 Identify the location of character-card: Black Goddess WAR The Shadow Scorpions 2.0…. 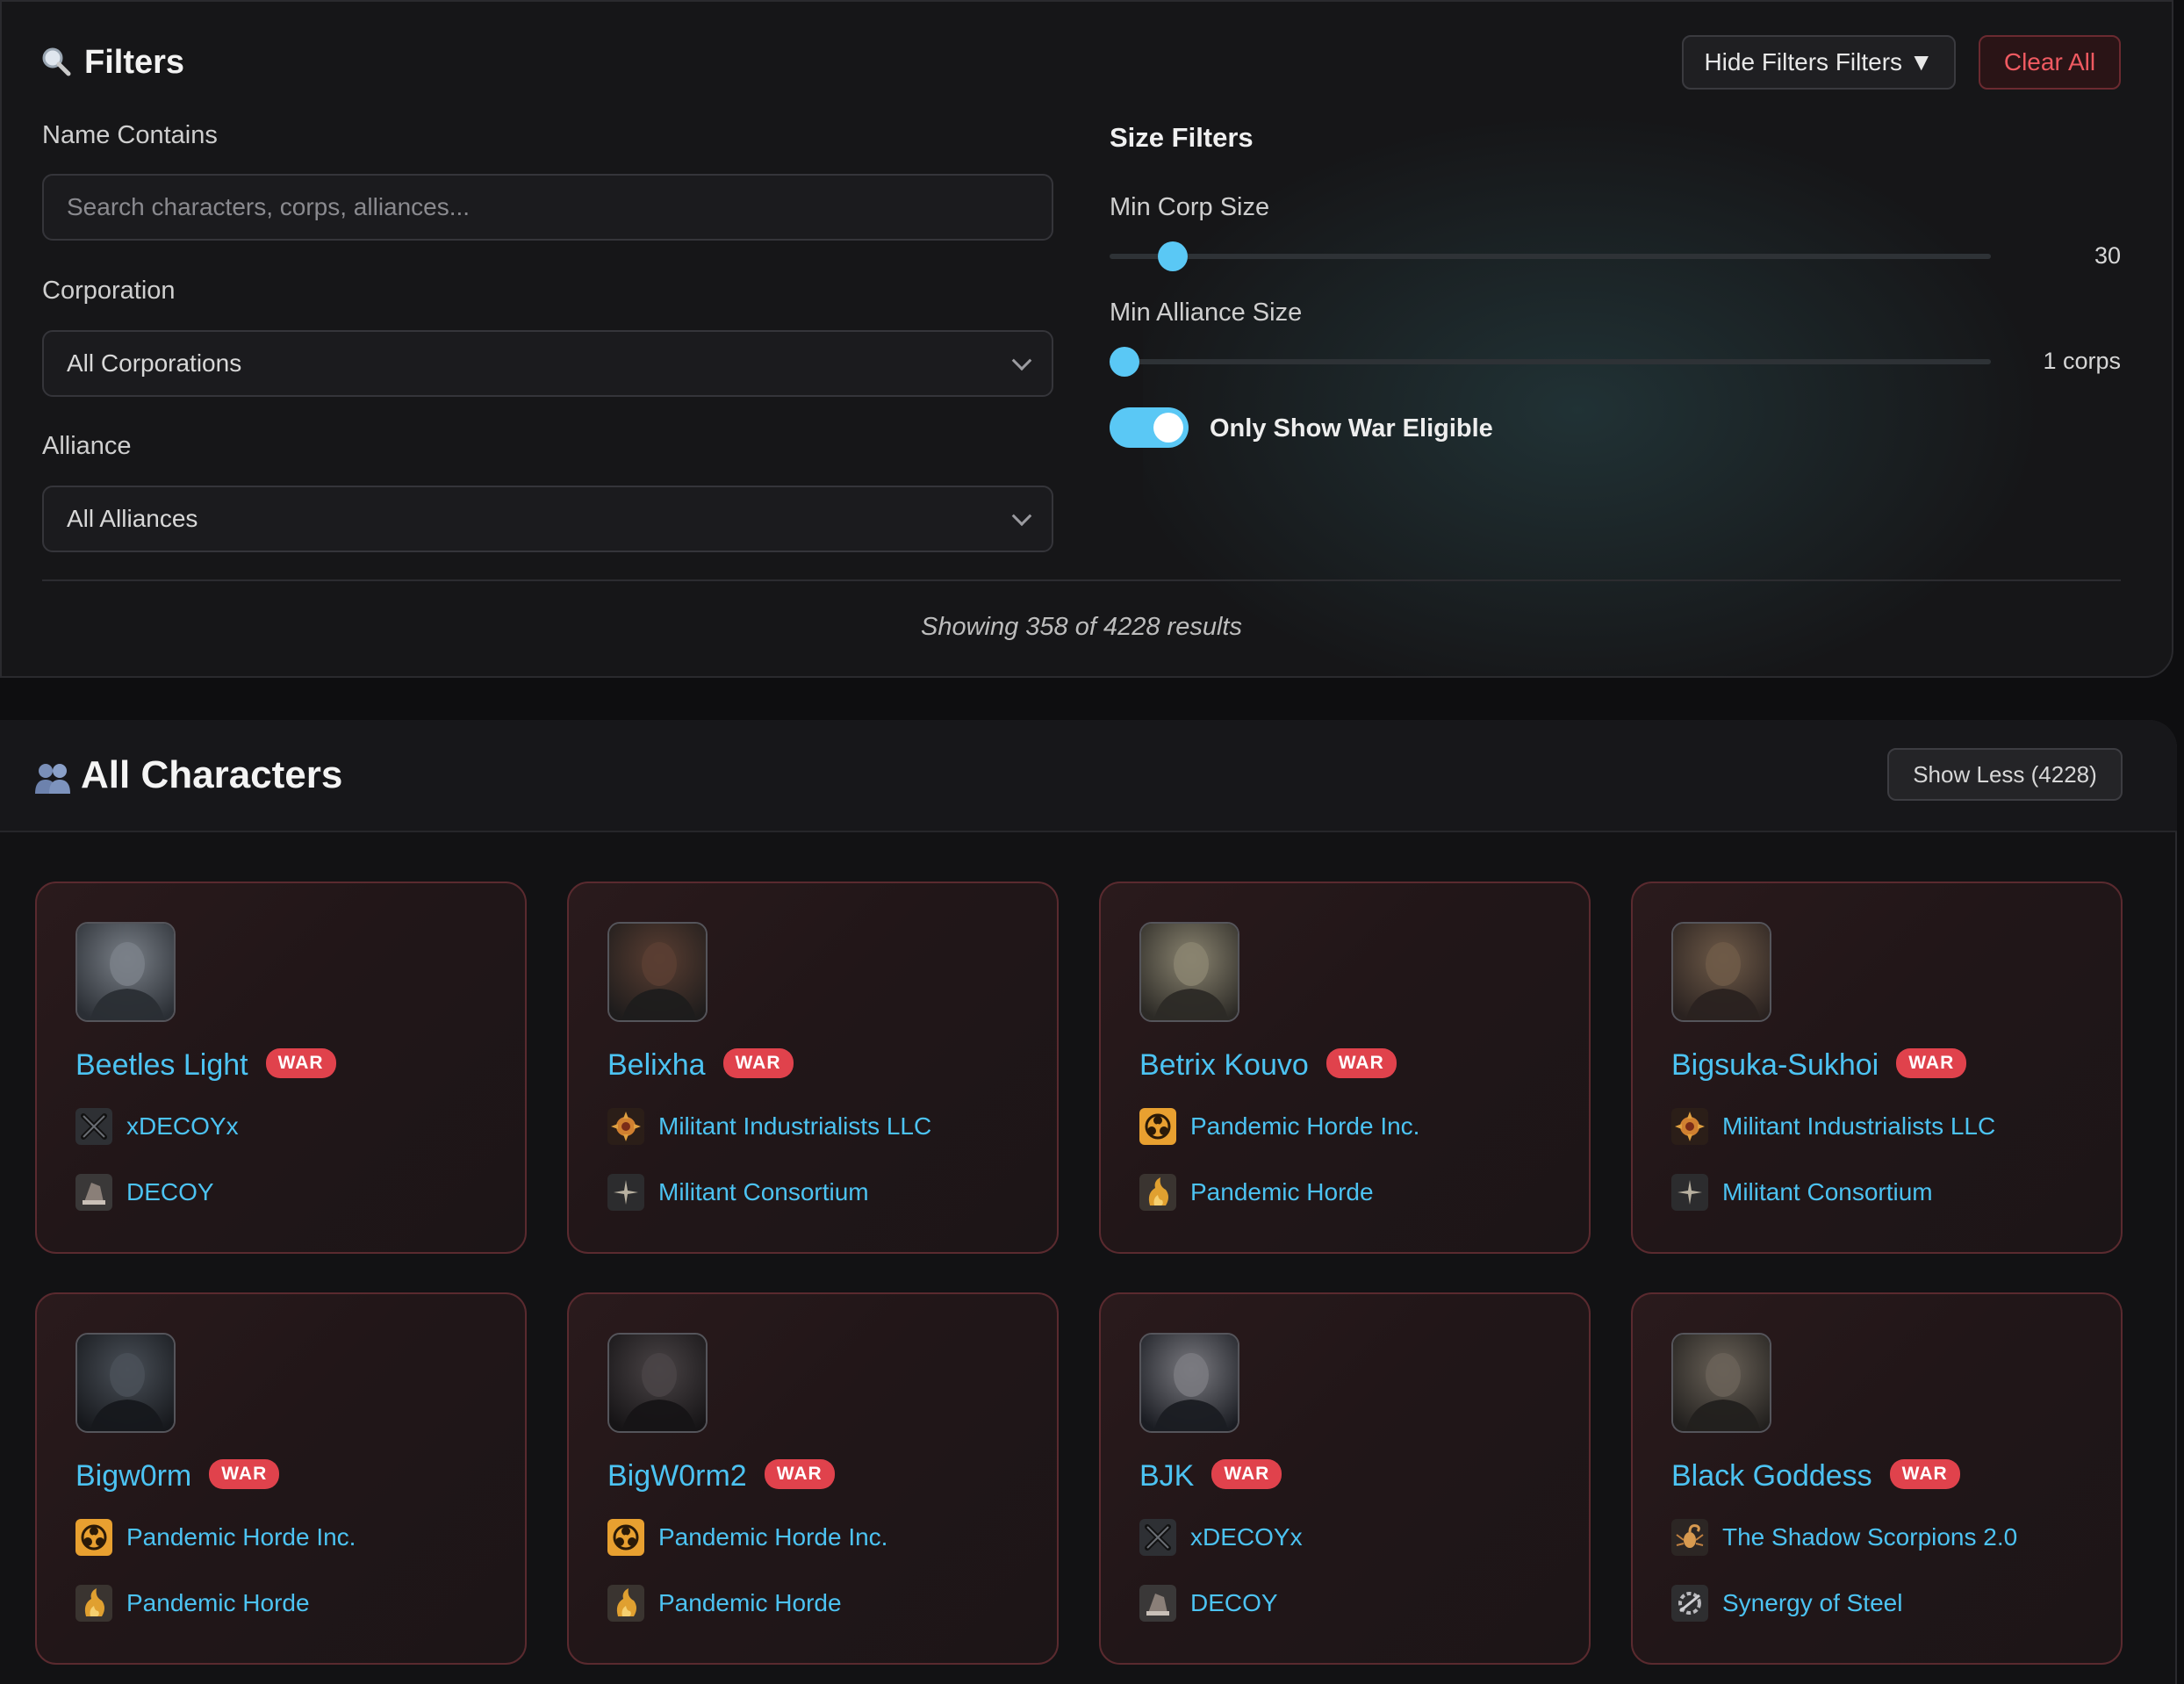
(1877, 1478).